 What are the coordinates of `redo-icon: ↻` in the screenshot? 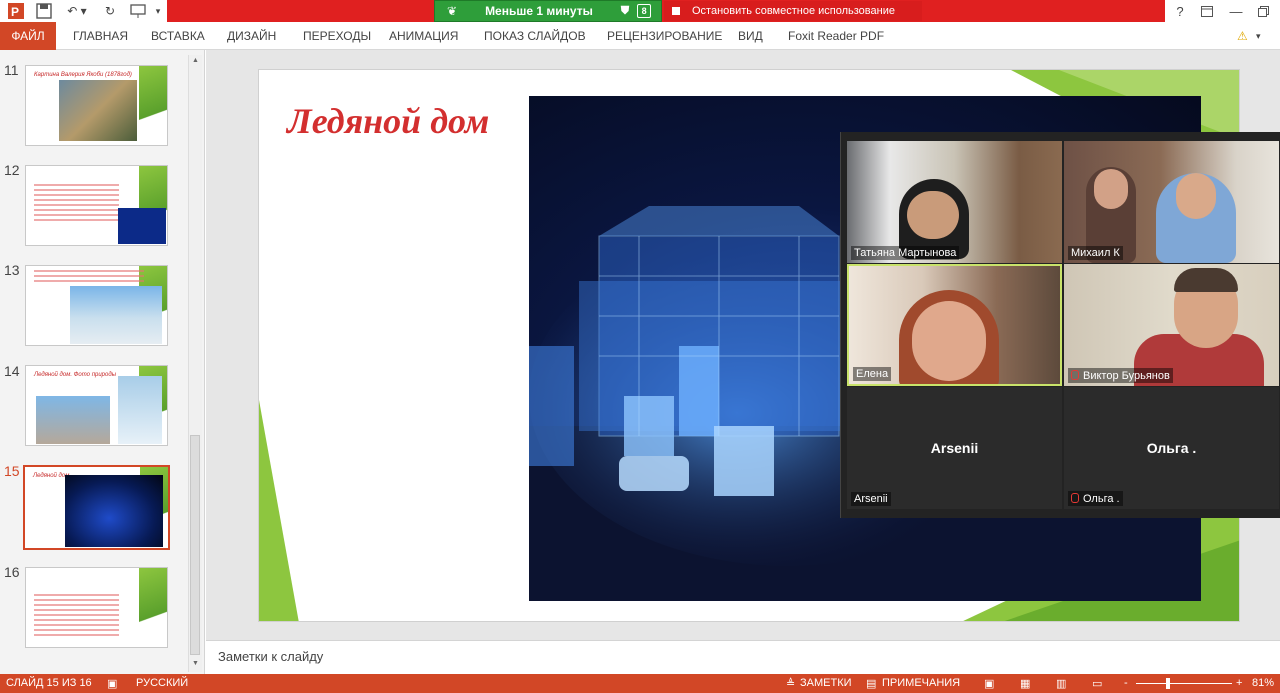 It's located at (110, 11).